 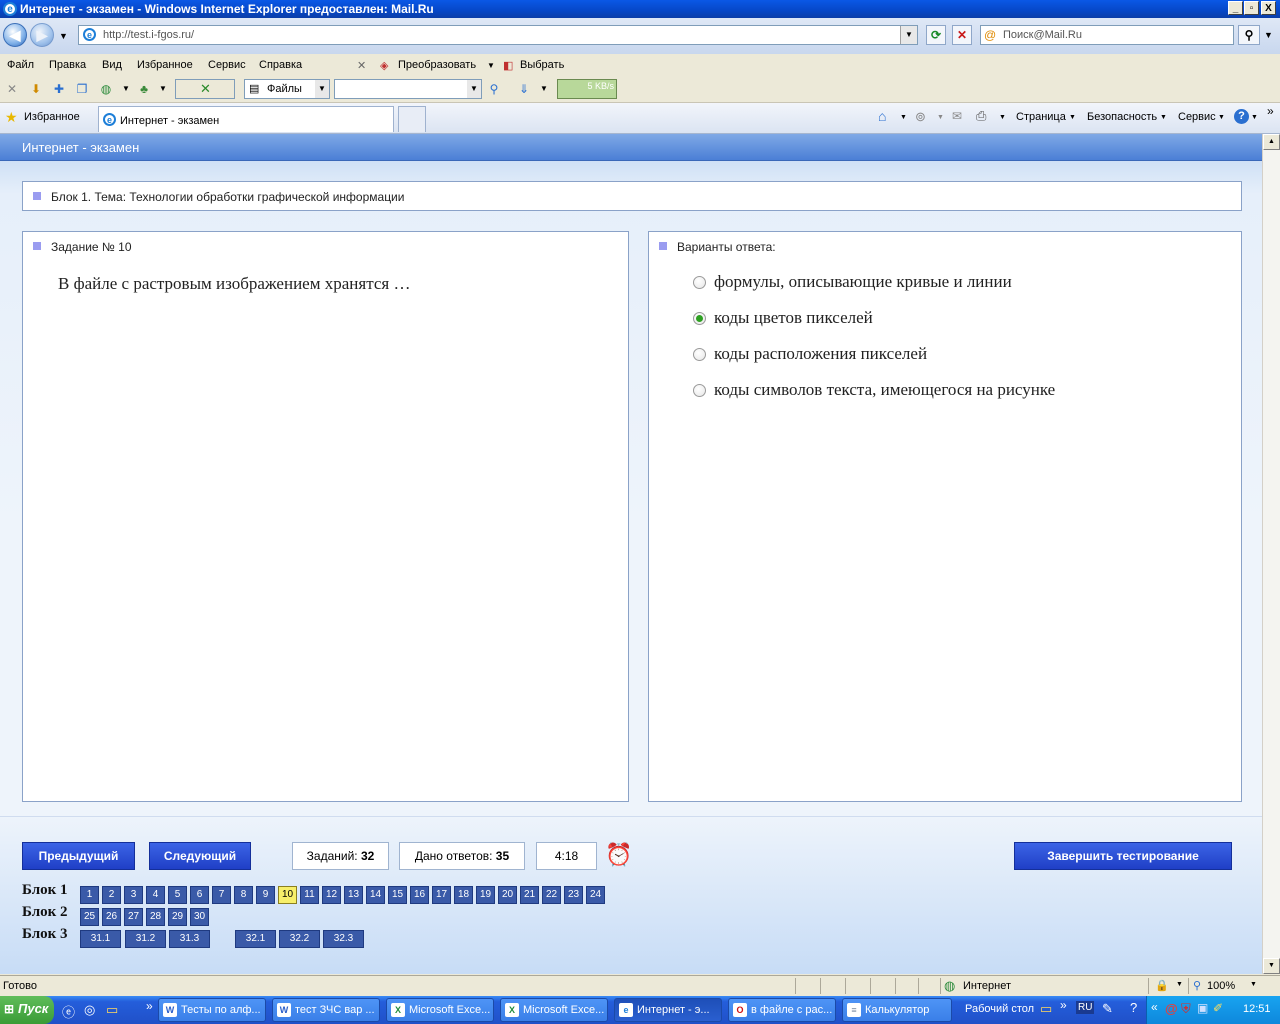 What do you see at coordinates (1072, 117) in the screenshot?
I see `page-menu-dropdown-icon: ▼` at bounding box center [1072, 117].